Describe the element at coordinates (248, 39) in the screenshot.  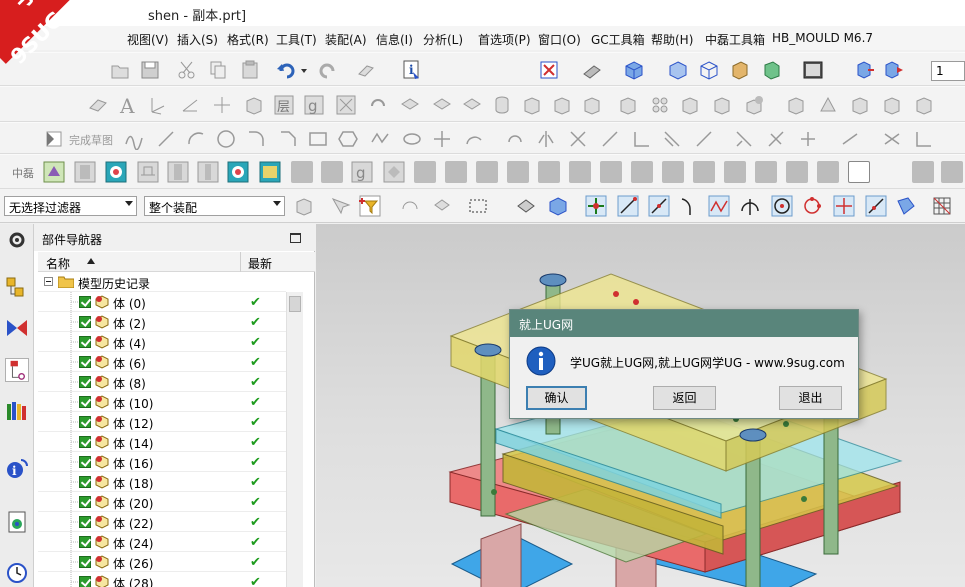
I see `menu-format: 格式(R)` at that location.